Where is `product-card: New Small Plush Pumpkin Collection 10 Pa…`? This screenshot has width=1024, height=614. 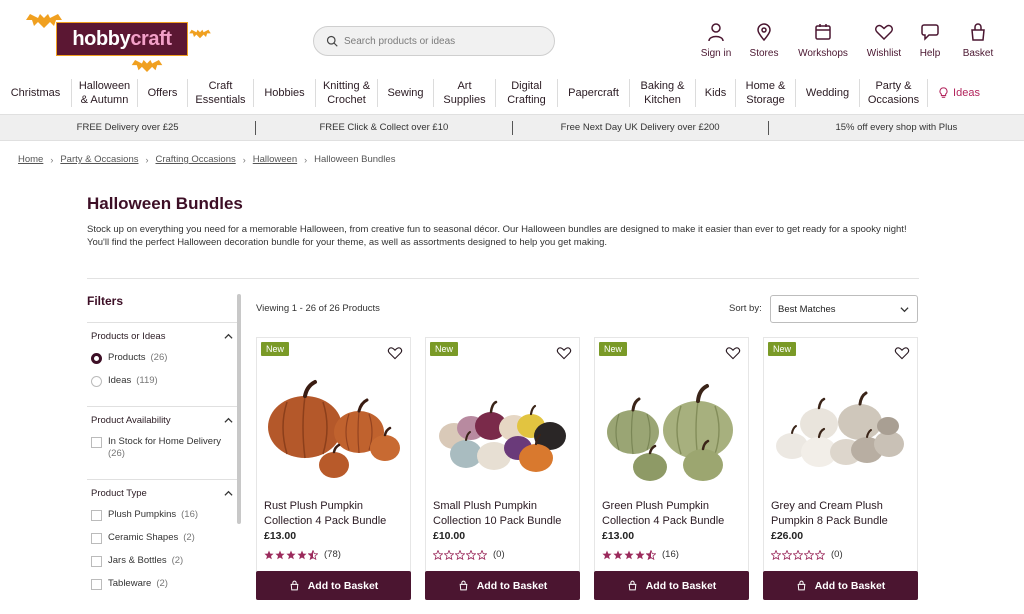
product-card: New Small Plush Pumpkin Collection 10 Pa… is located at coordinates (502, 468).